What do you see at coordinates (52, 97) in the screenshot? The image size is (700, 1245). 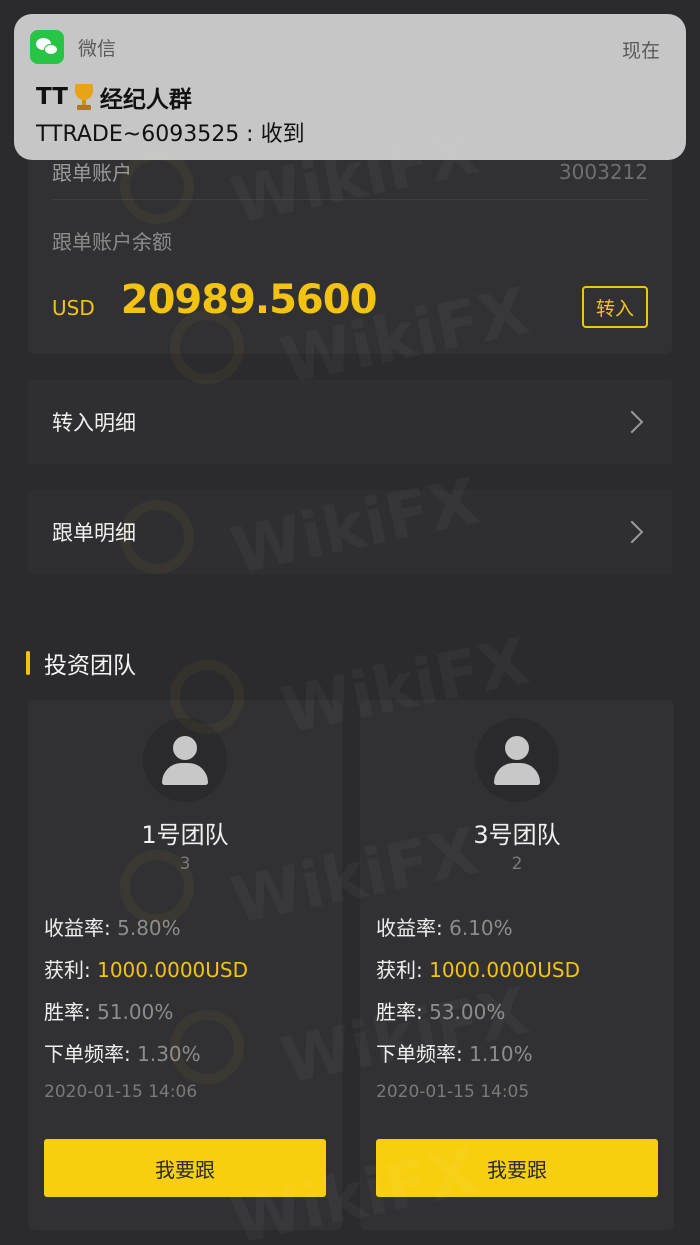 I see `notification-title-prefix: TT` at bounding box center [52, 97].